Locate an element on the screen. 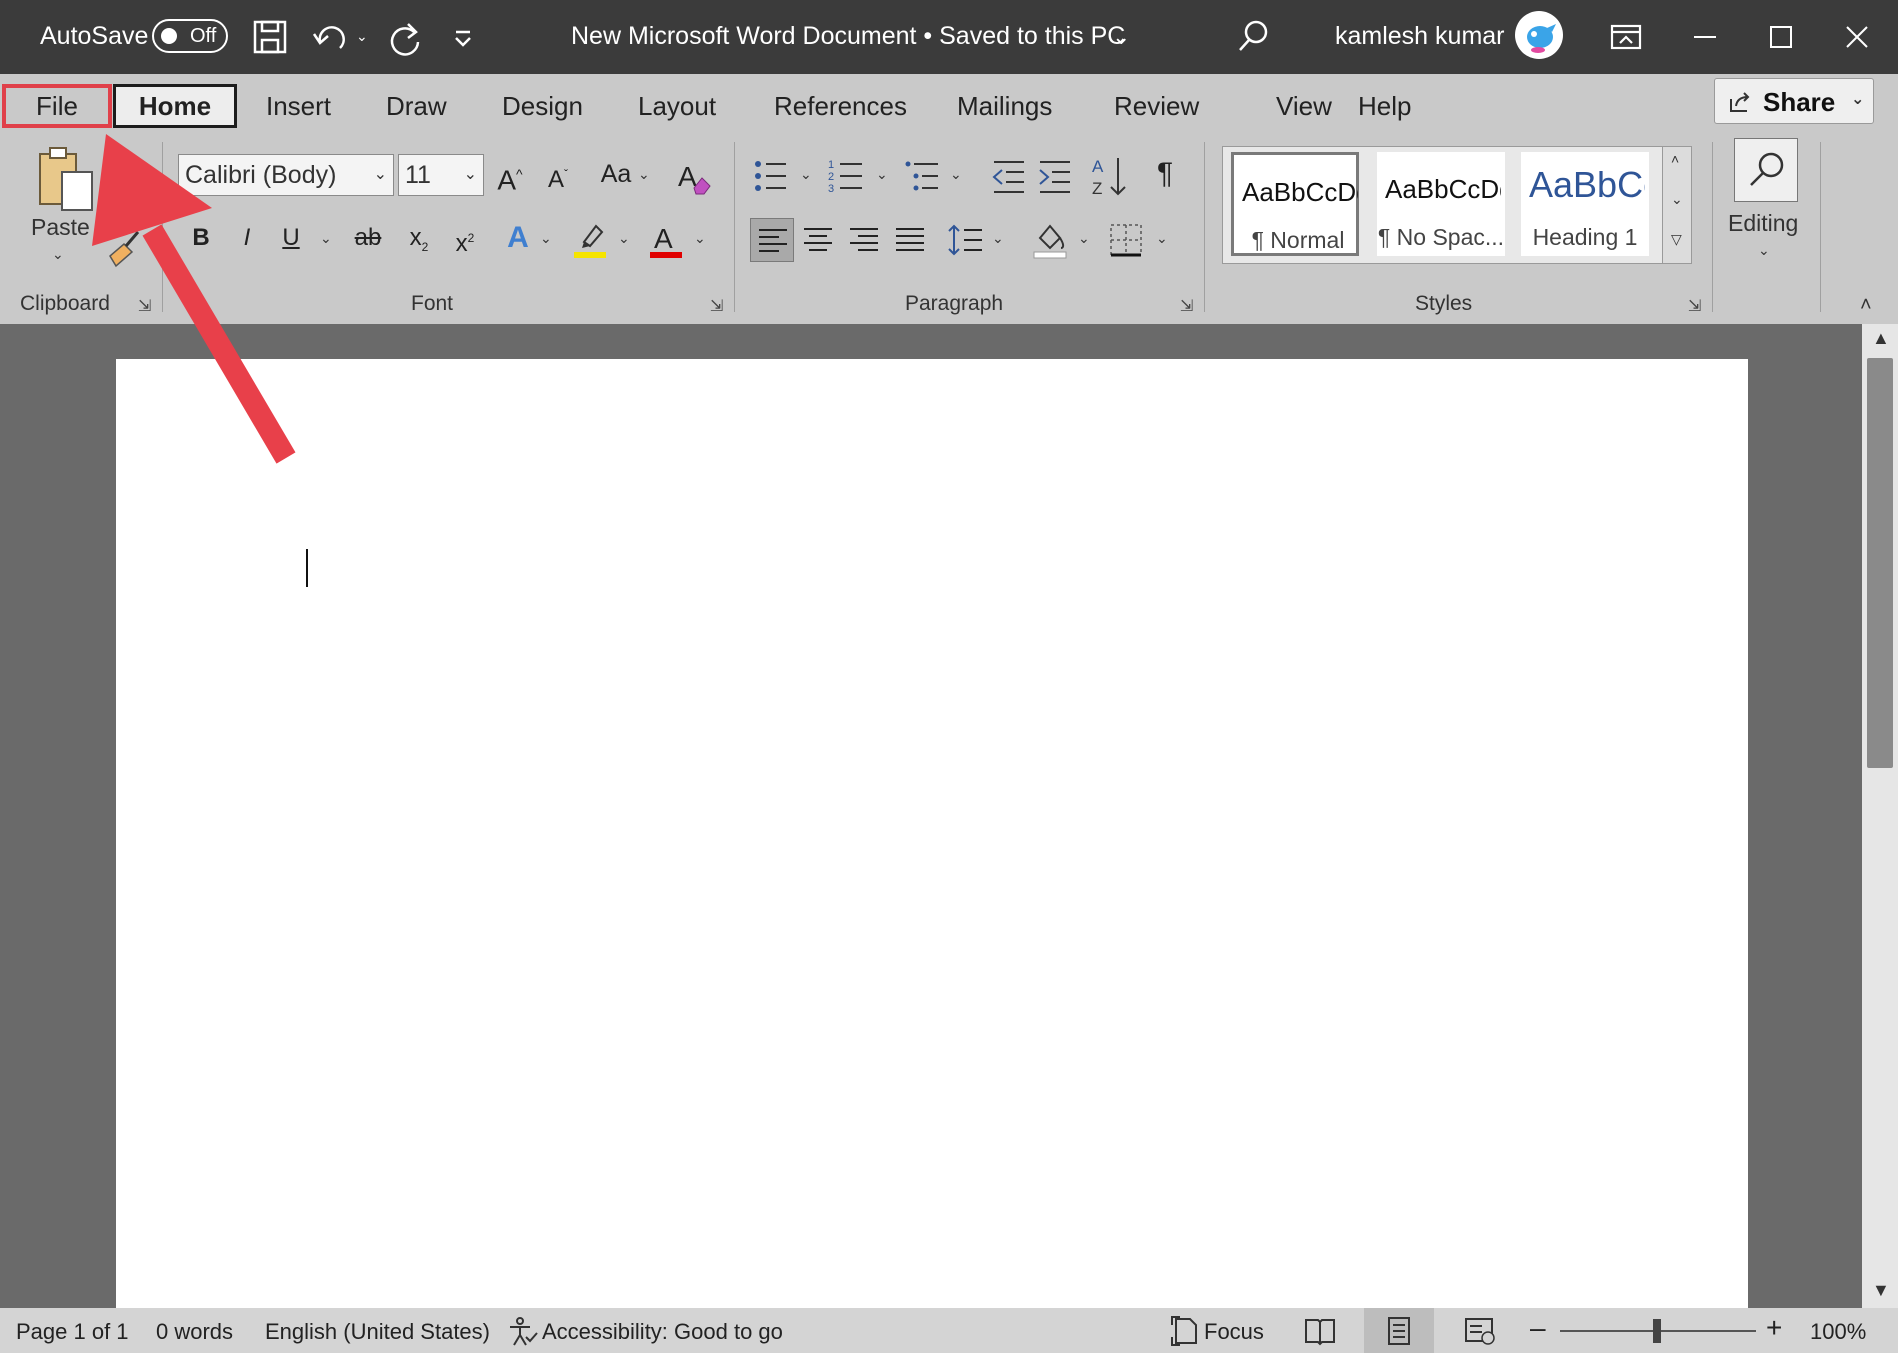 The width and height of the screenshot is (1898, 1353). zoom-level: 100% is located at coordinates (1838, 1332).